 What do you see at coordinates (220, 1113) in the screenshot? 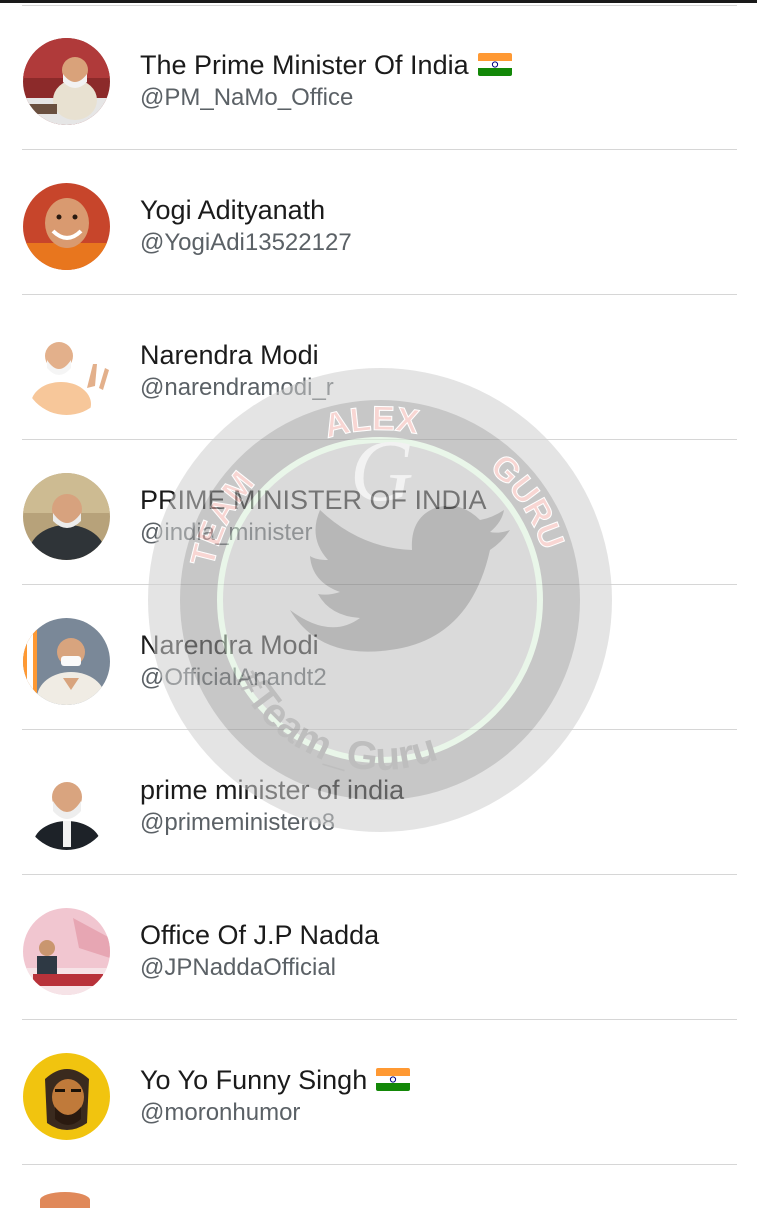
I see `account-handle: @moronhumor` at bounding box center [220, 1113].